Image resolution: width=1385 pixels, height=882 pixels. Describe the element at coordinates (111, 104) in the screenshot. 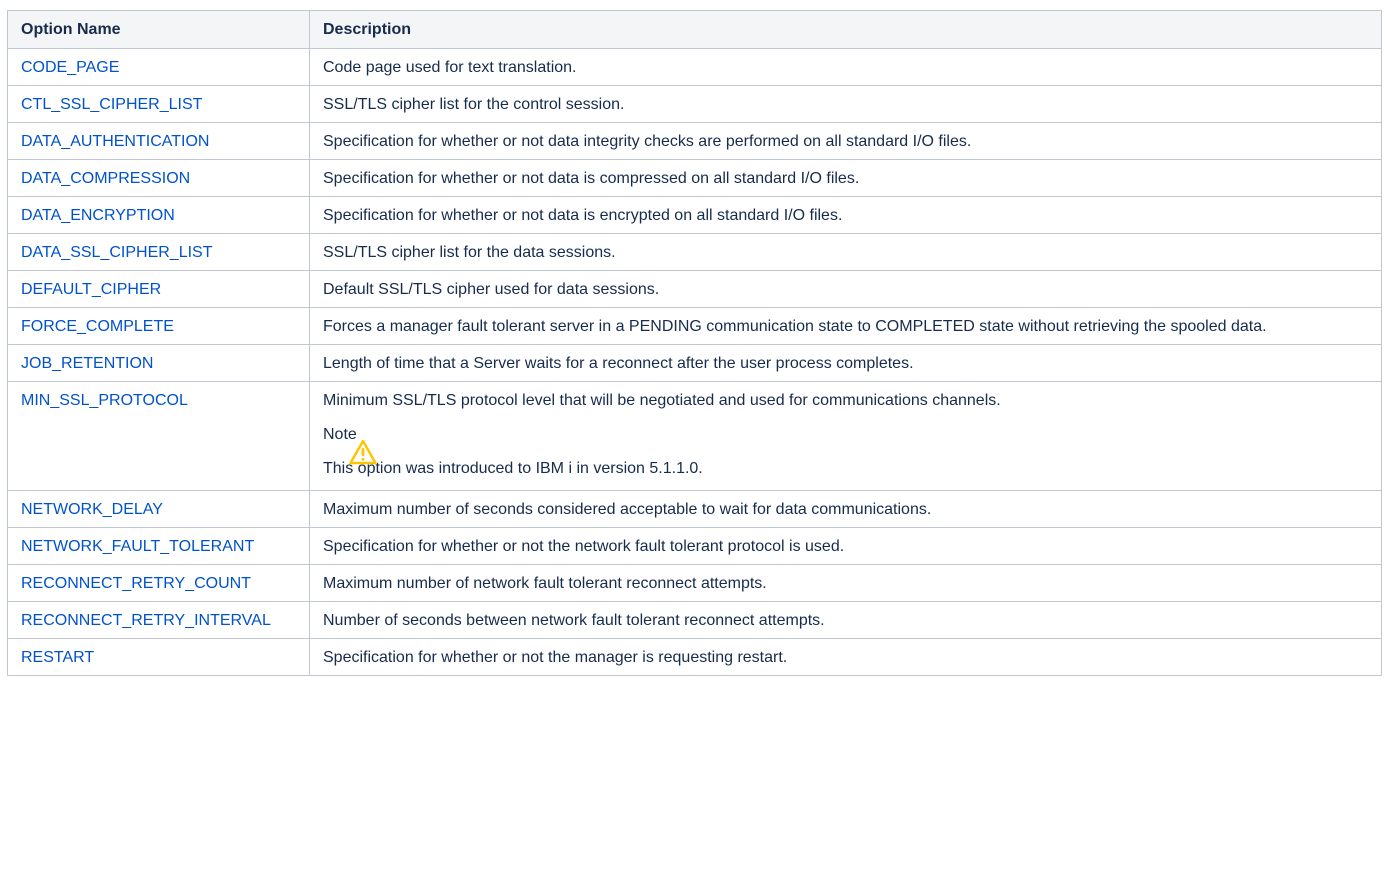

I see `option-link: CTL_SSL_CIPHER_LIST` at that location.